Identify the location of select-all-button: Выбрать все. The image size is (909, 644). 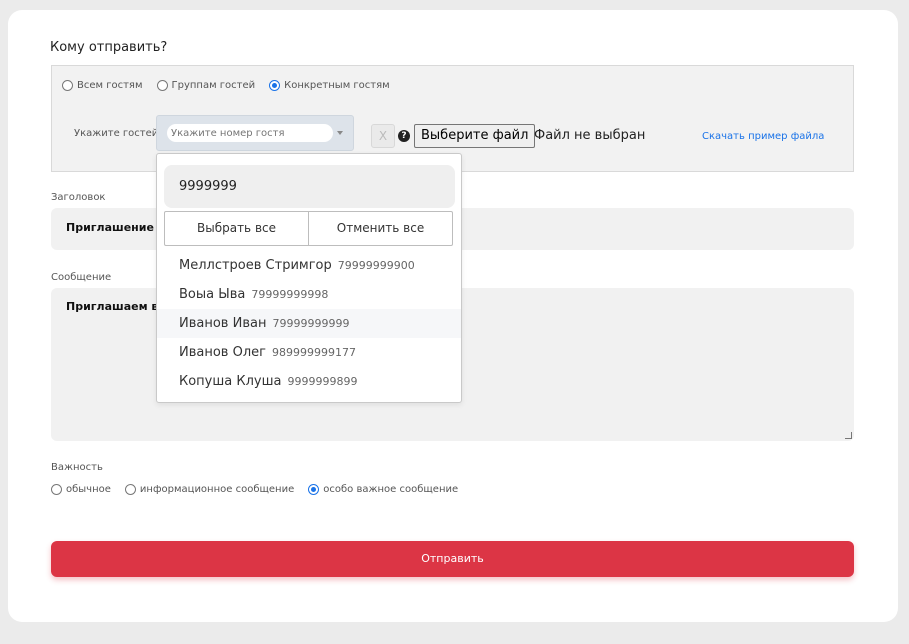
(236, 228).